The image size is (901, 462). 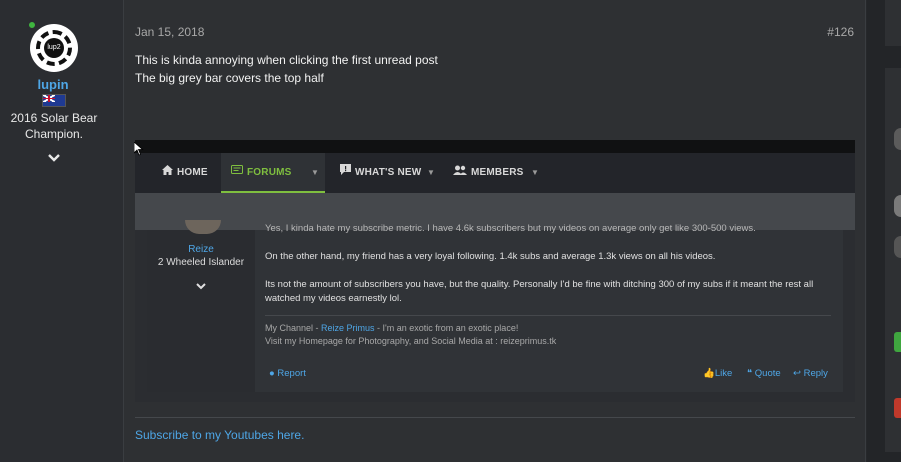 What do you see at coordinates (272, 373) in the screenshot?
I see `report-icon: ●` at bounding box center [272, 373].